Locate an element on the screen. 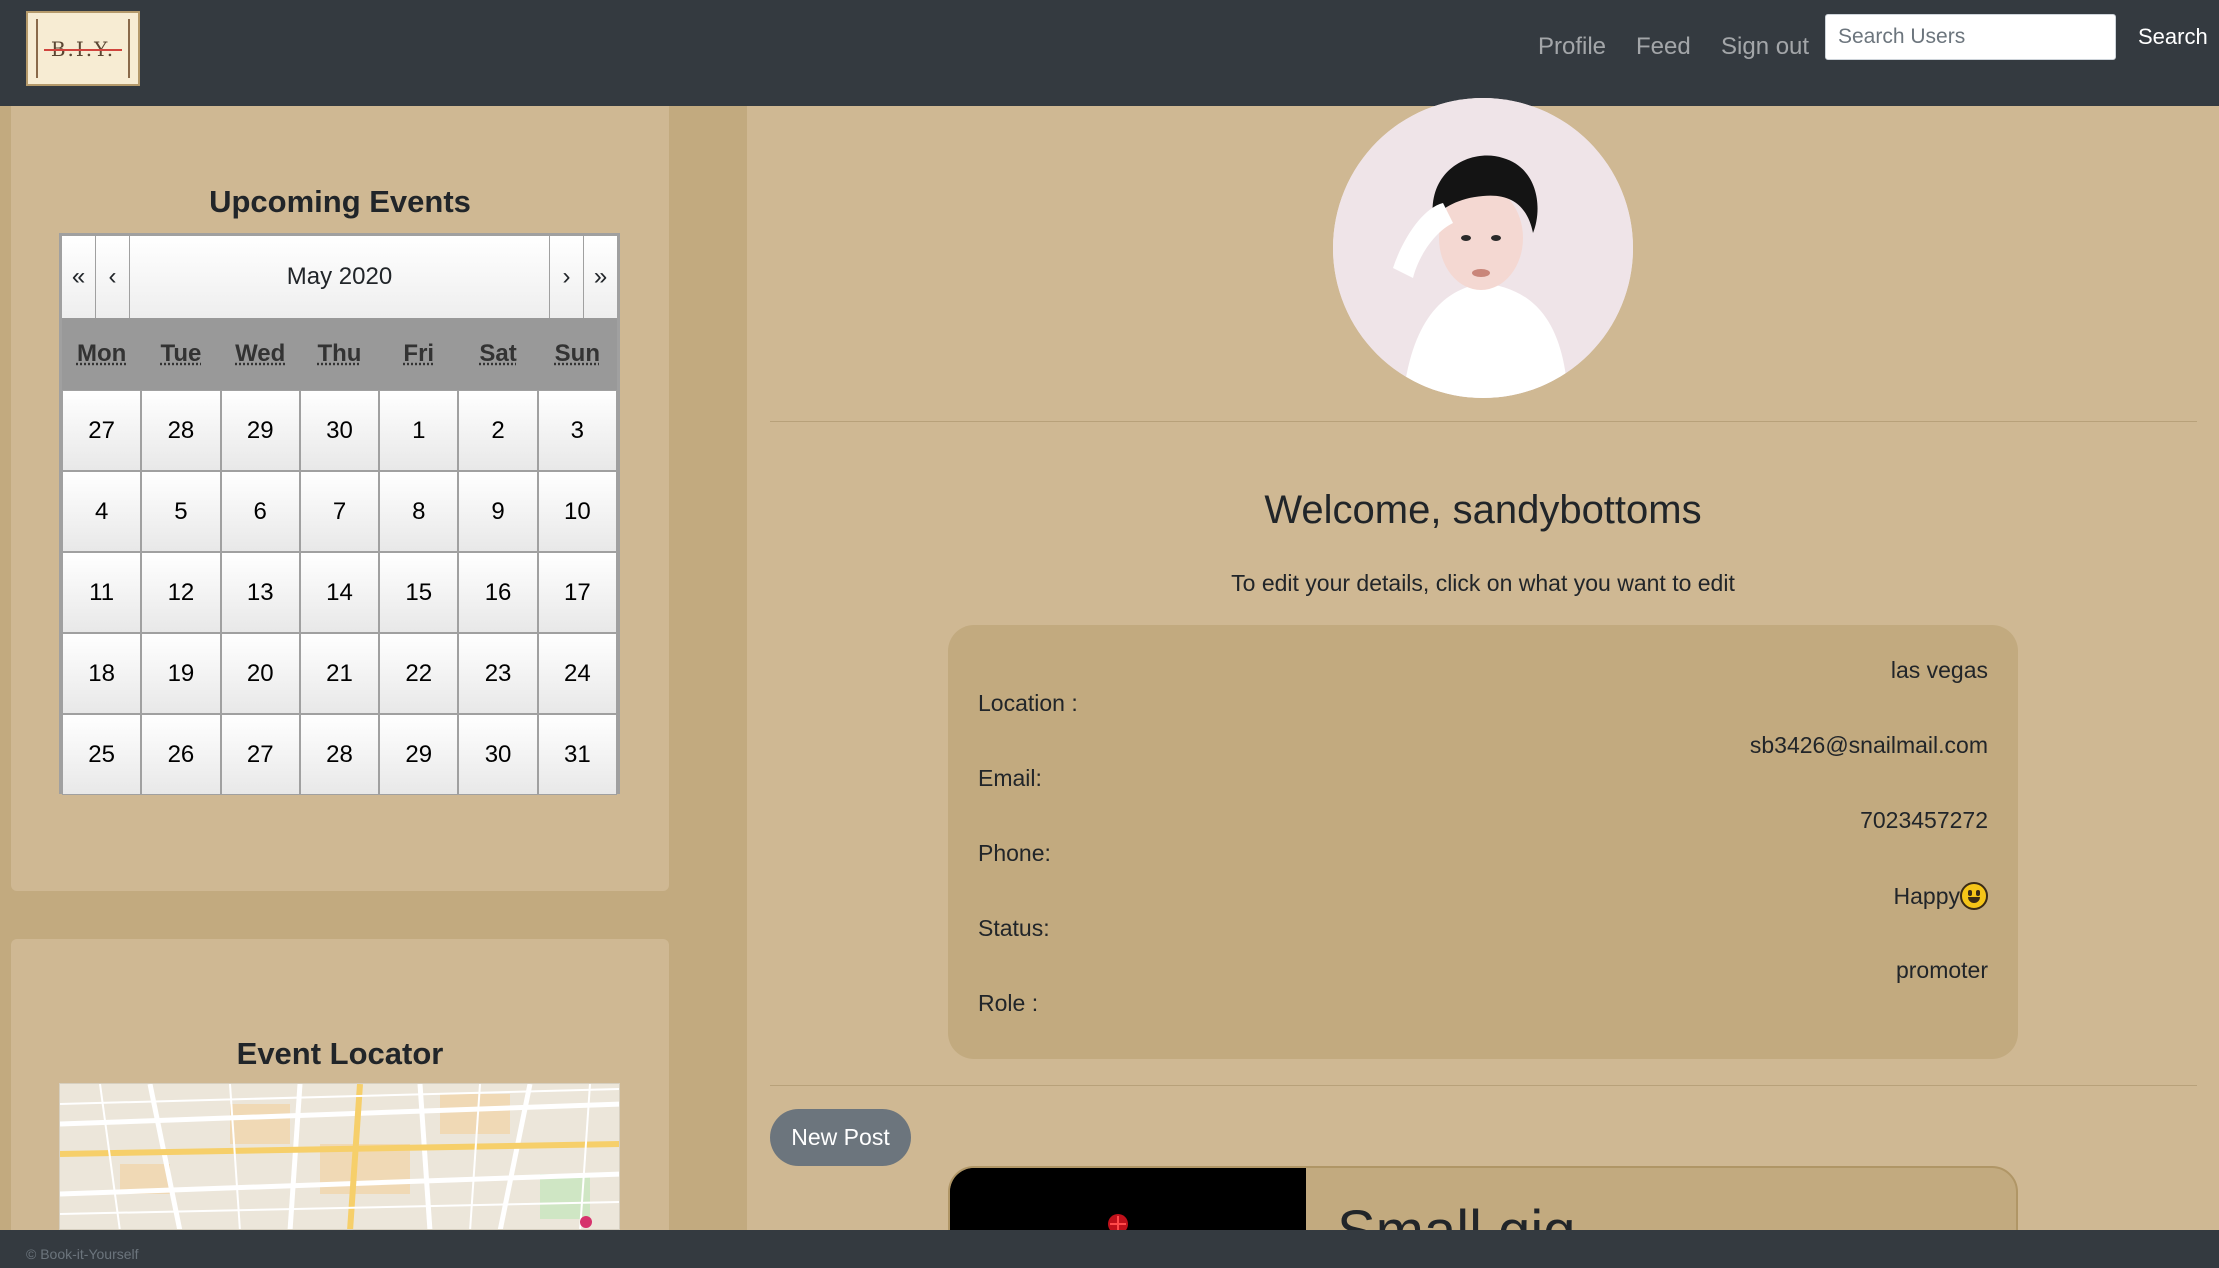 The width and height of the screenshot is (2219, 1268). phone-label: Phone: is located at coordinates (1014, 853).